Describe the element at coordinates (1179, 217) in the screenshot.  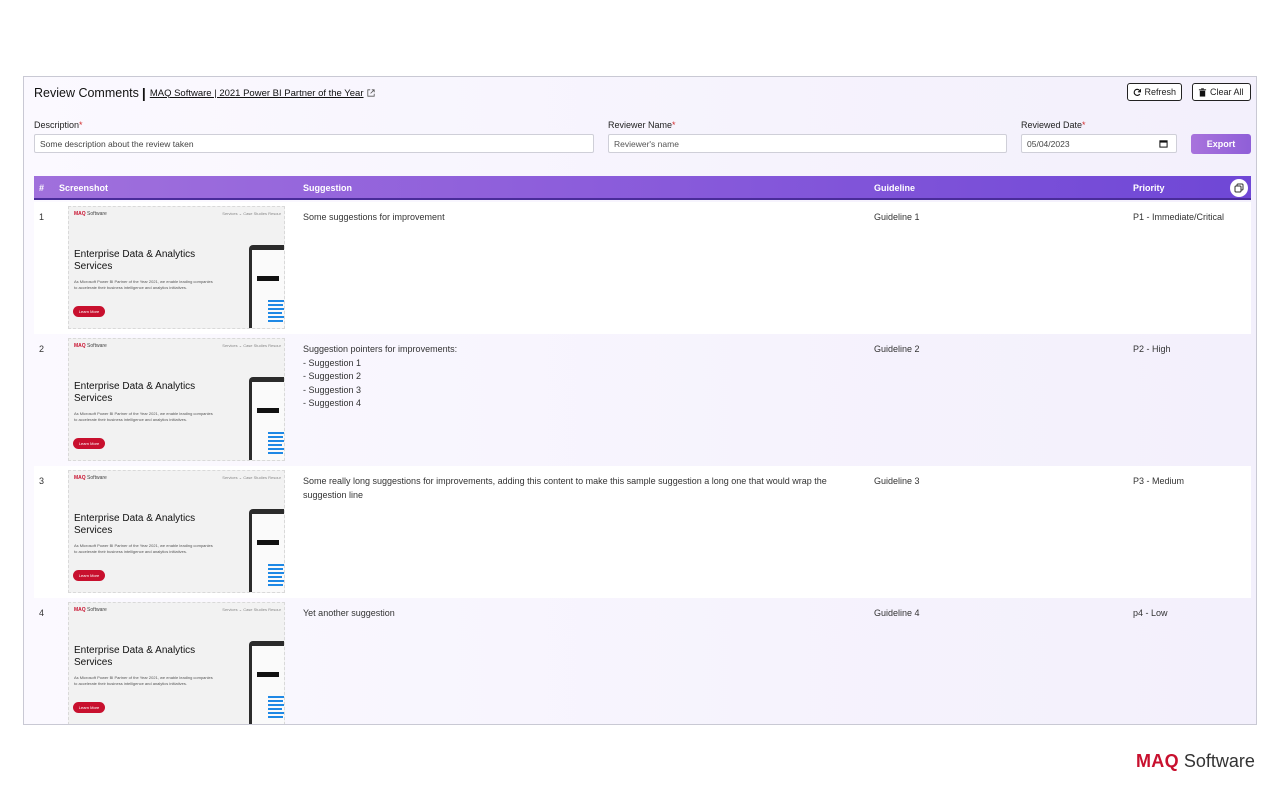
I see `priority-cell: P1 - Immediate/Critical` at that location.